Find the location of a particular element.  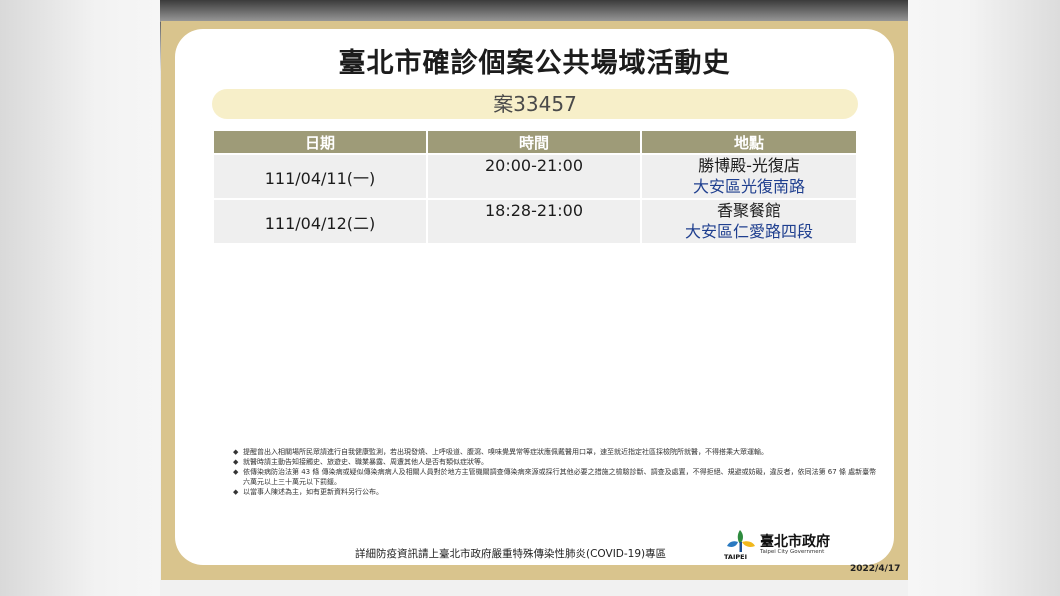

date-cell: 111/04/11(一) is located at coordinates (320, 176).